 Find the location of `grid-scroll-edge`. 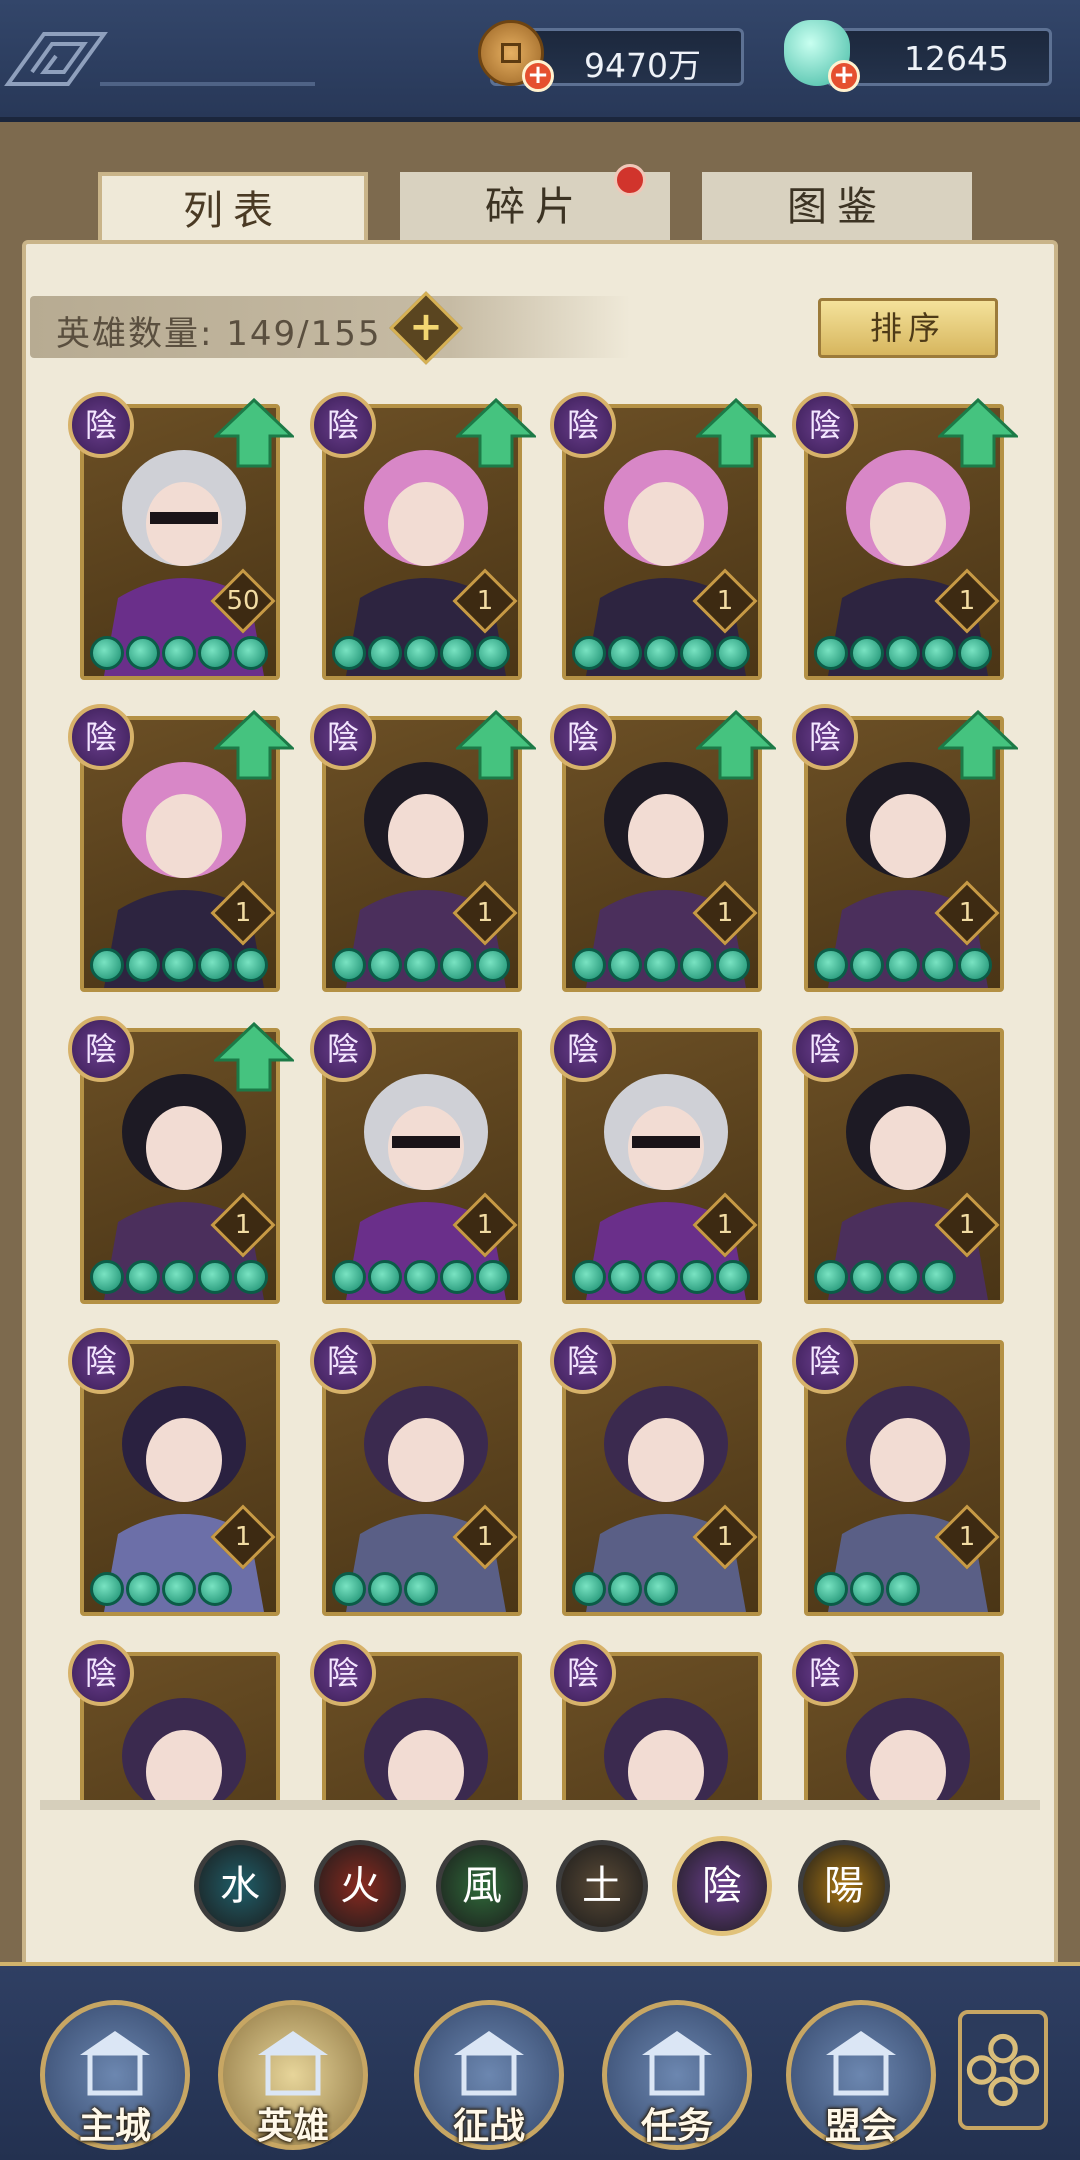

grid-scroll-edge is located at coordinates (540, 1805).